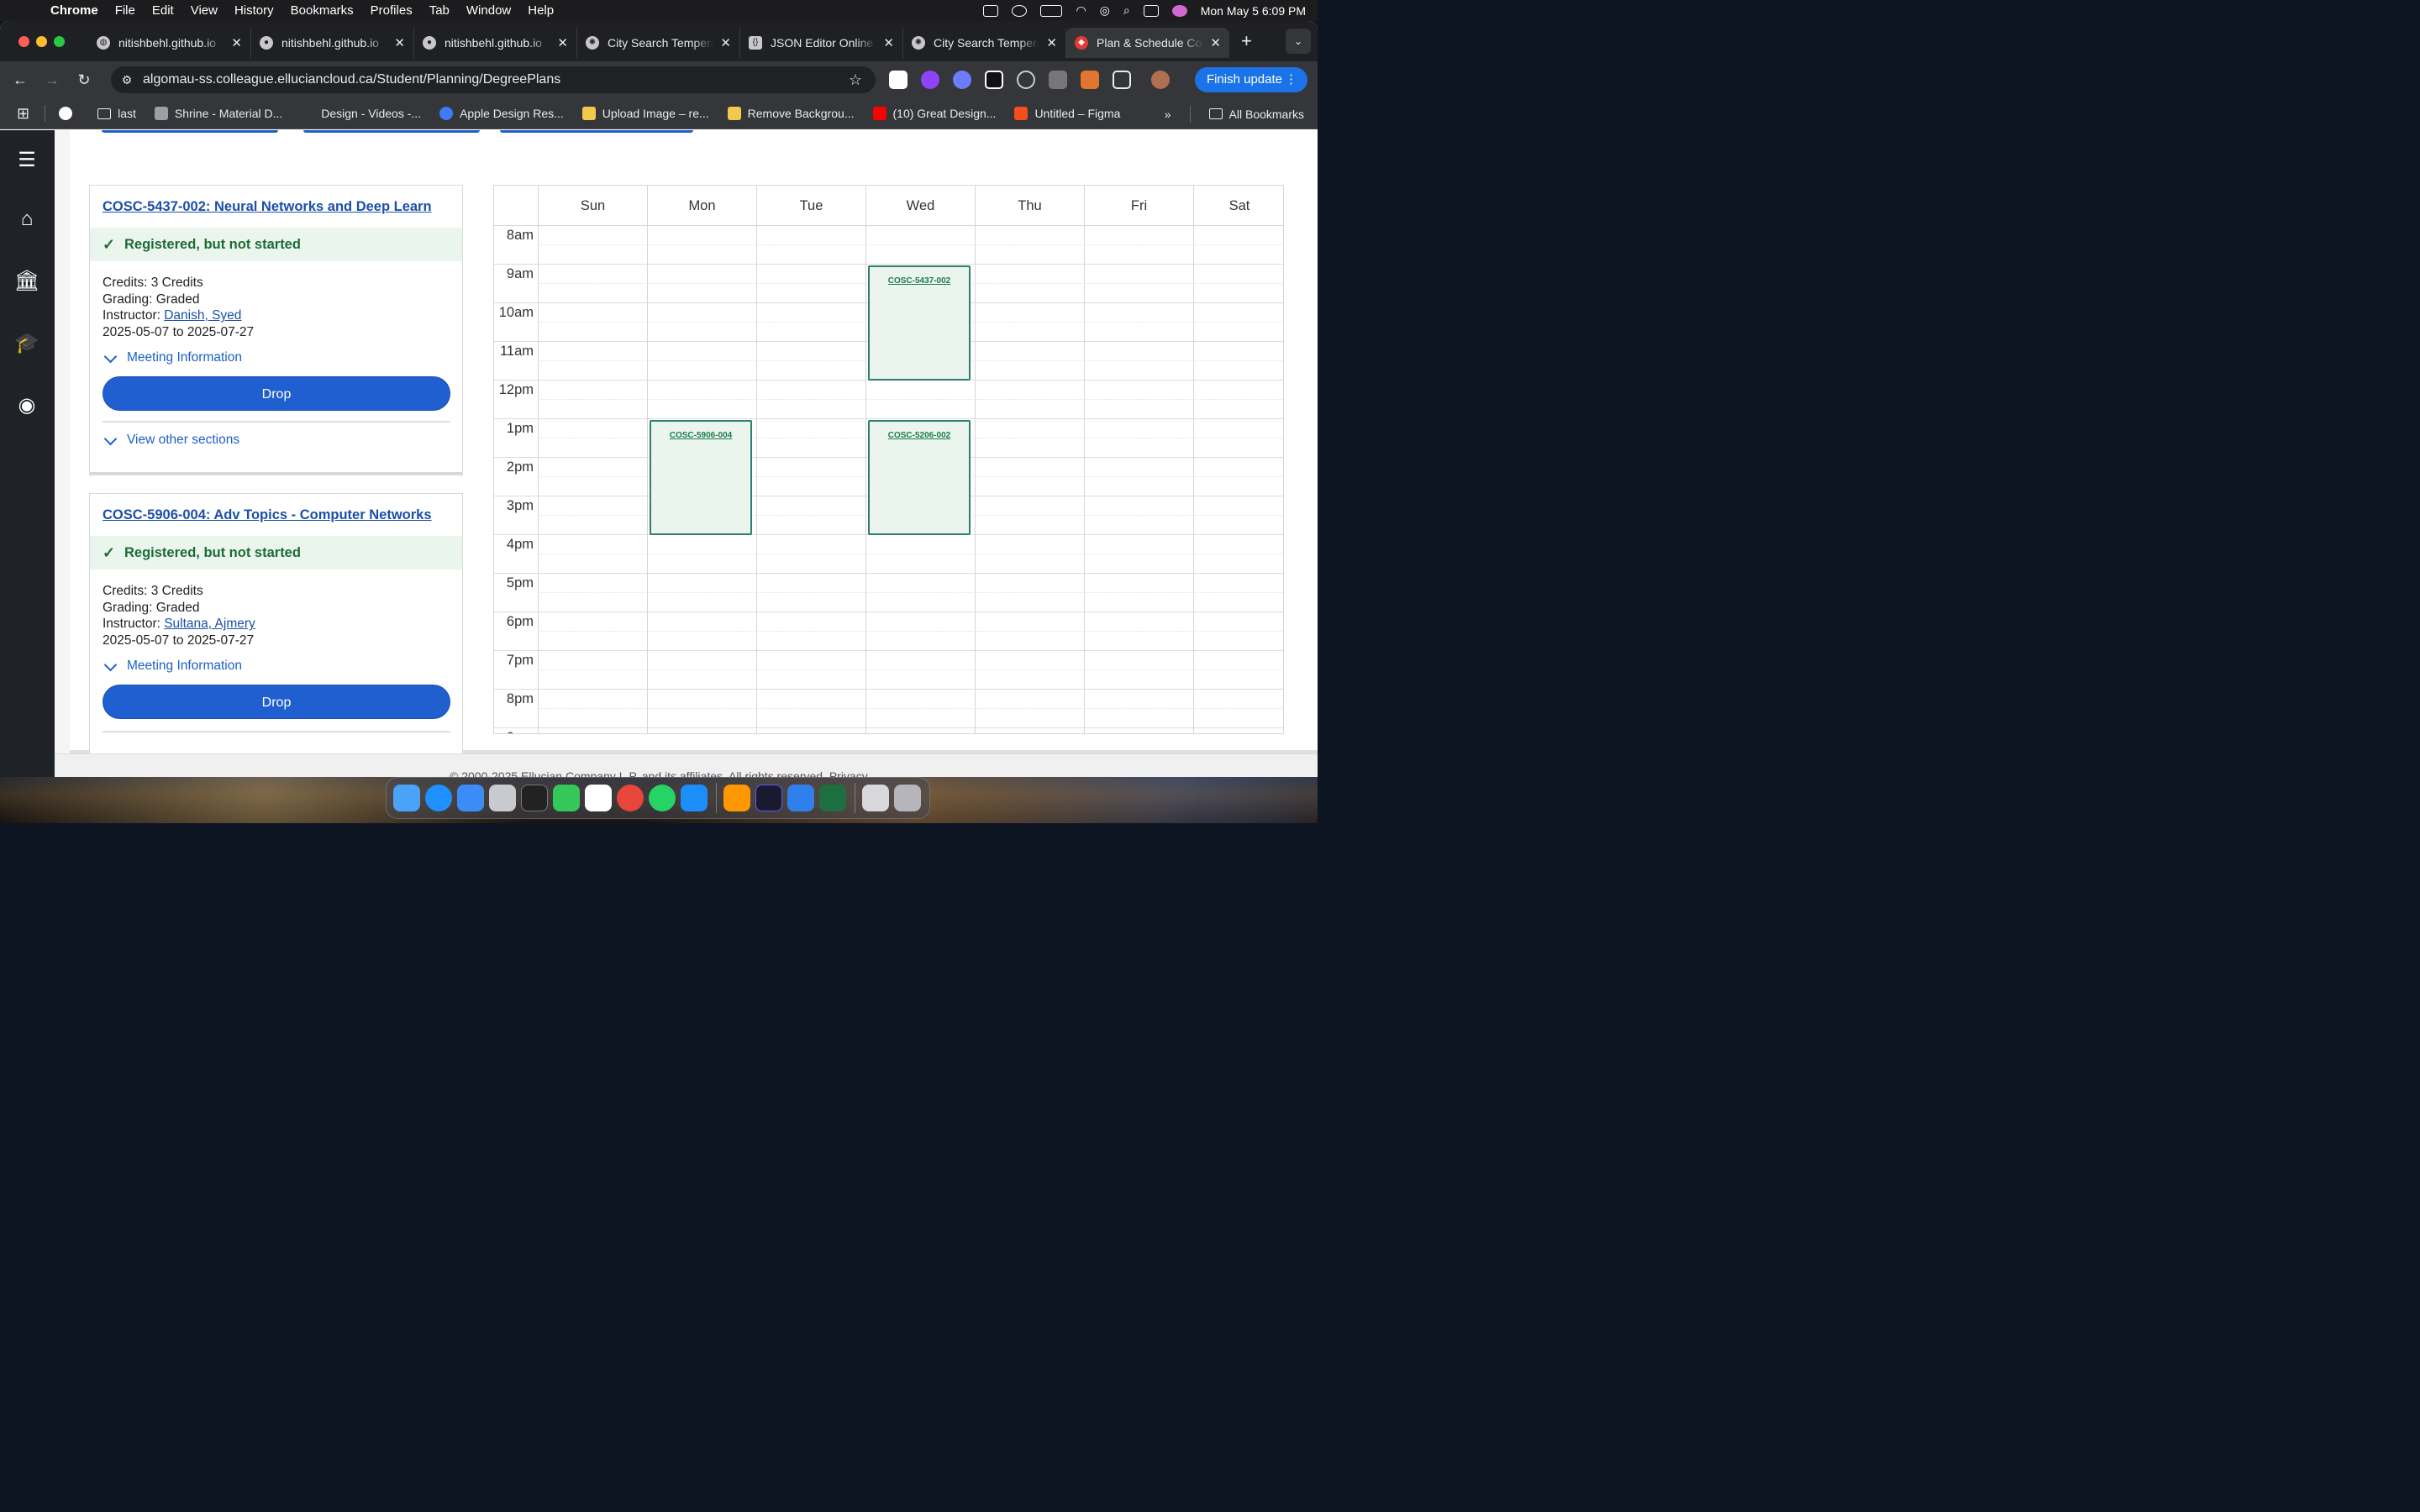 Image resolution: width=2420 pixels, height=1512 pixels. What do you see at coordinates (800, 798) in the screenshot?
I see `xcode-icon` at bounding box center [800, 798].